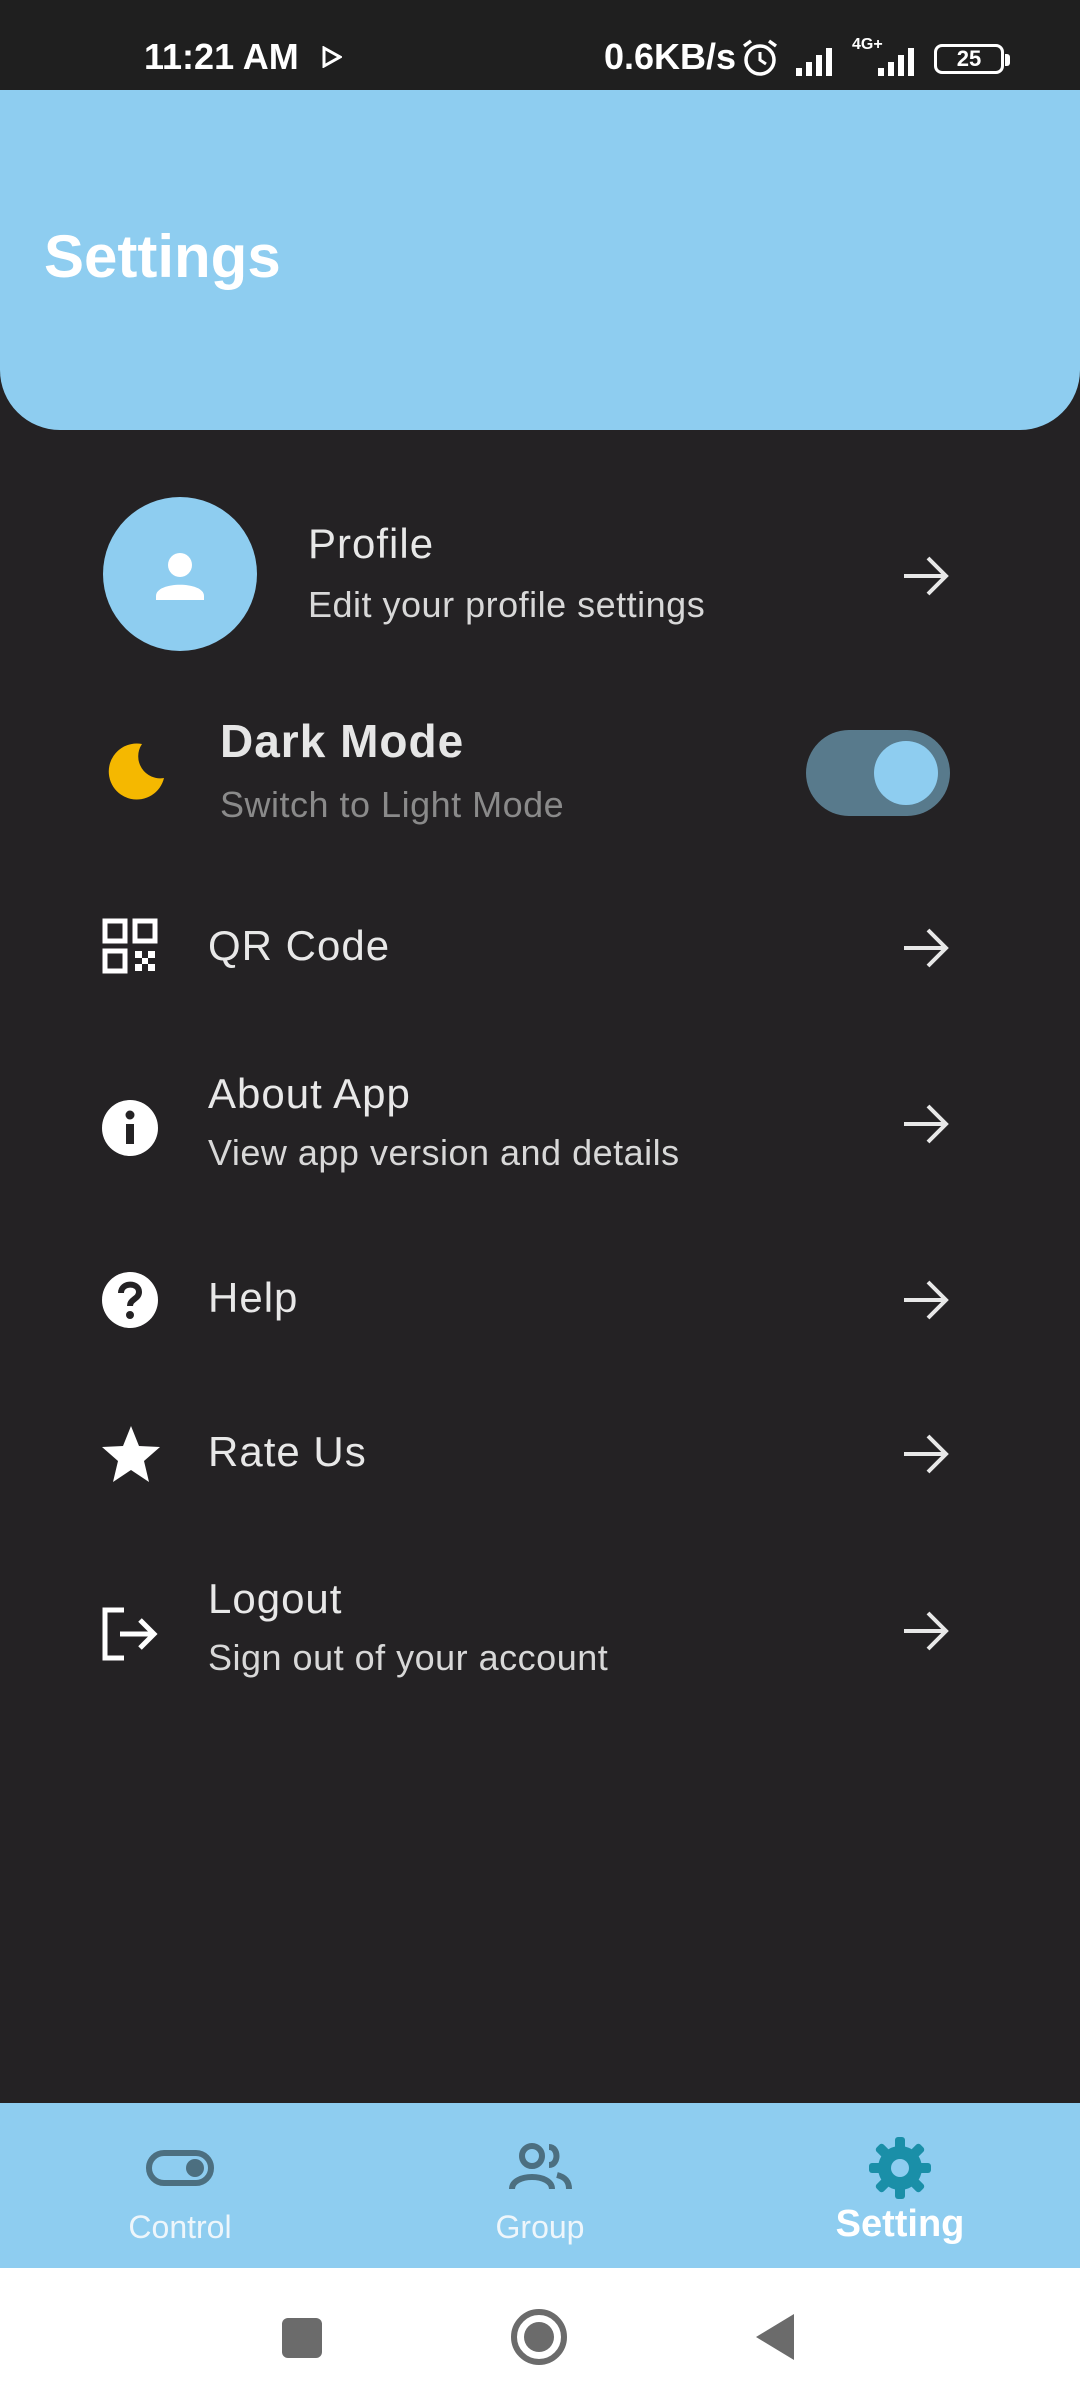  Describe the element at coordinates (906, 773) in the screenshot. I see `toggle-knob` at that location.